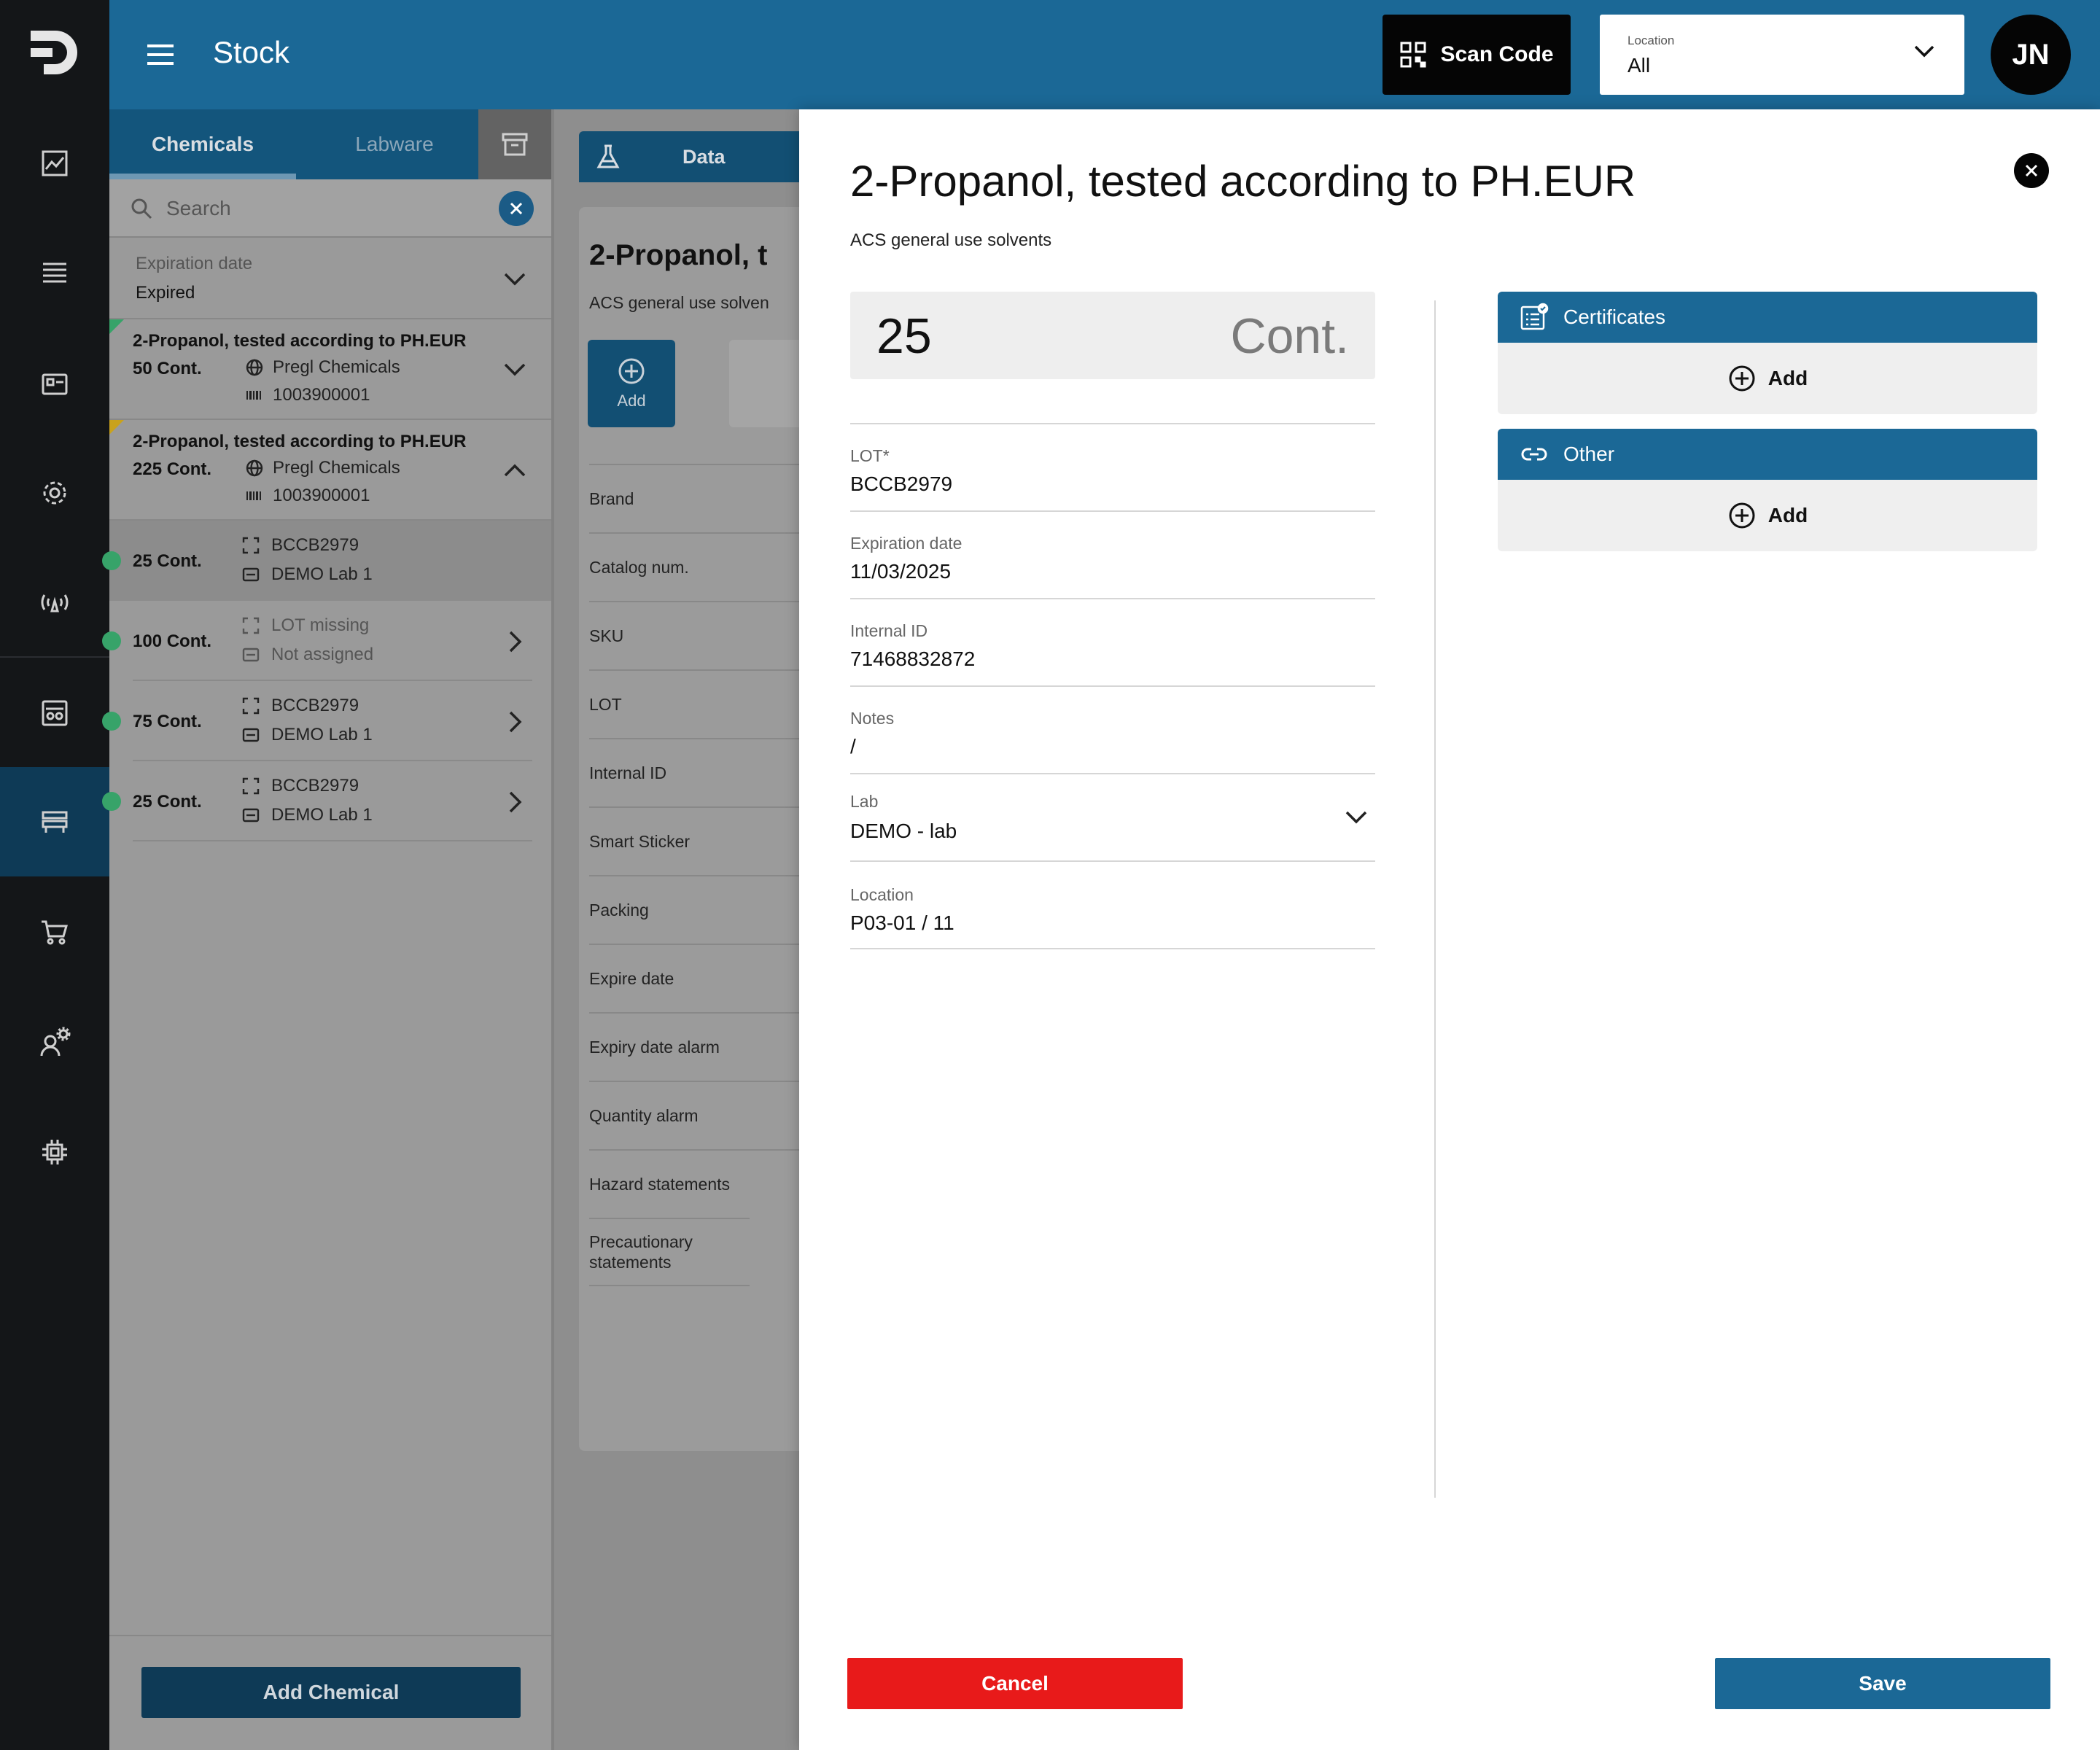 The width and height of the screenshot is (2100, 1750). Describe the element at coordinates (165, 293) in the screenshot. I see `filter-value: Expired` at that location.